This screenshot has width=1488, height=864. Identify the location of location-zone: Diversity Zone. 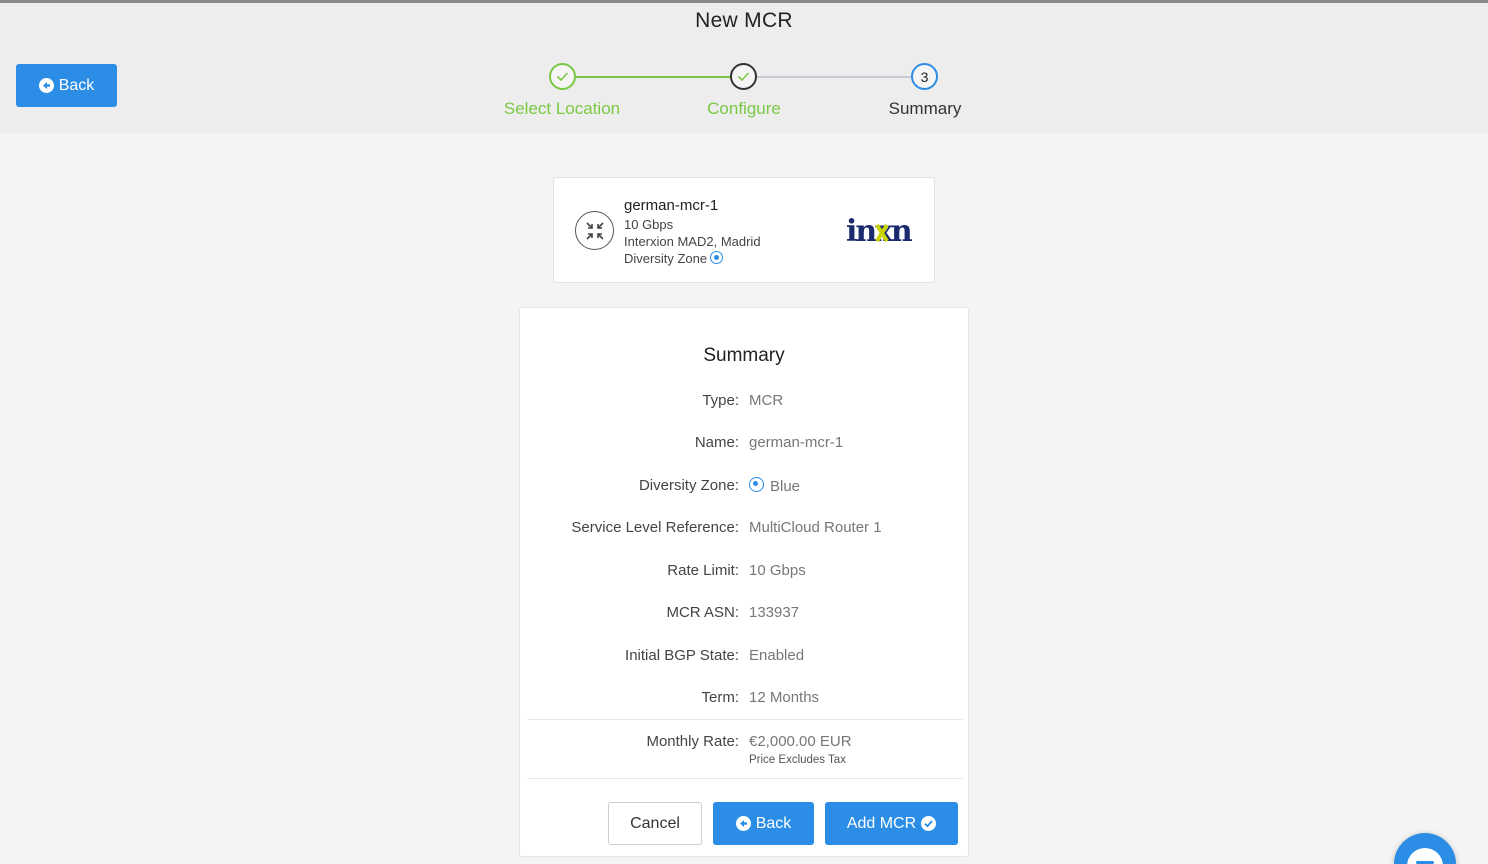
(674, 258).